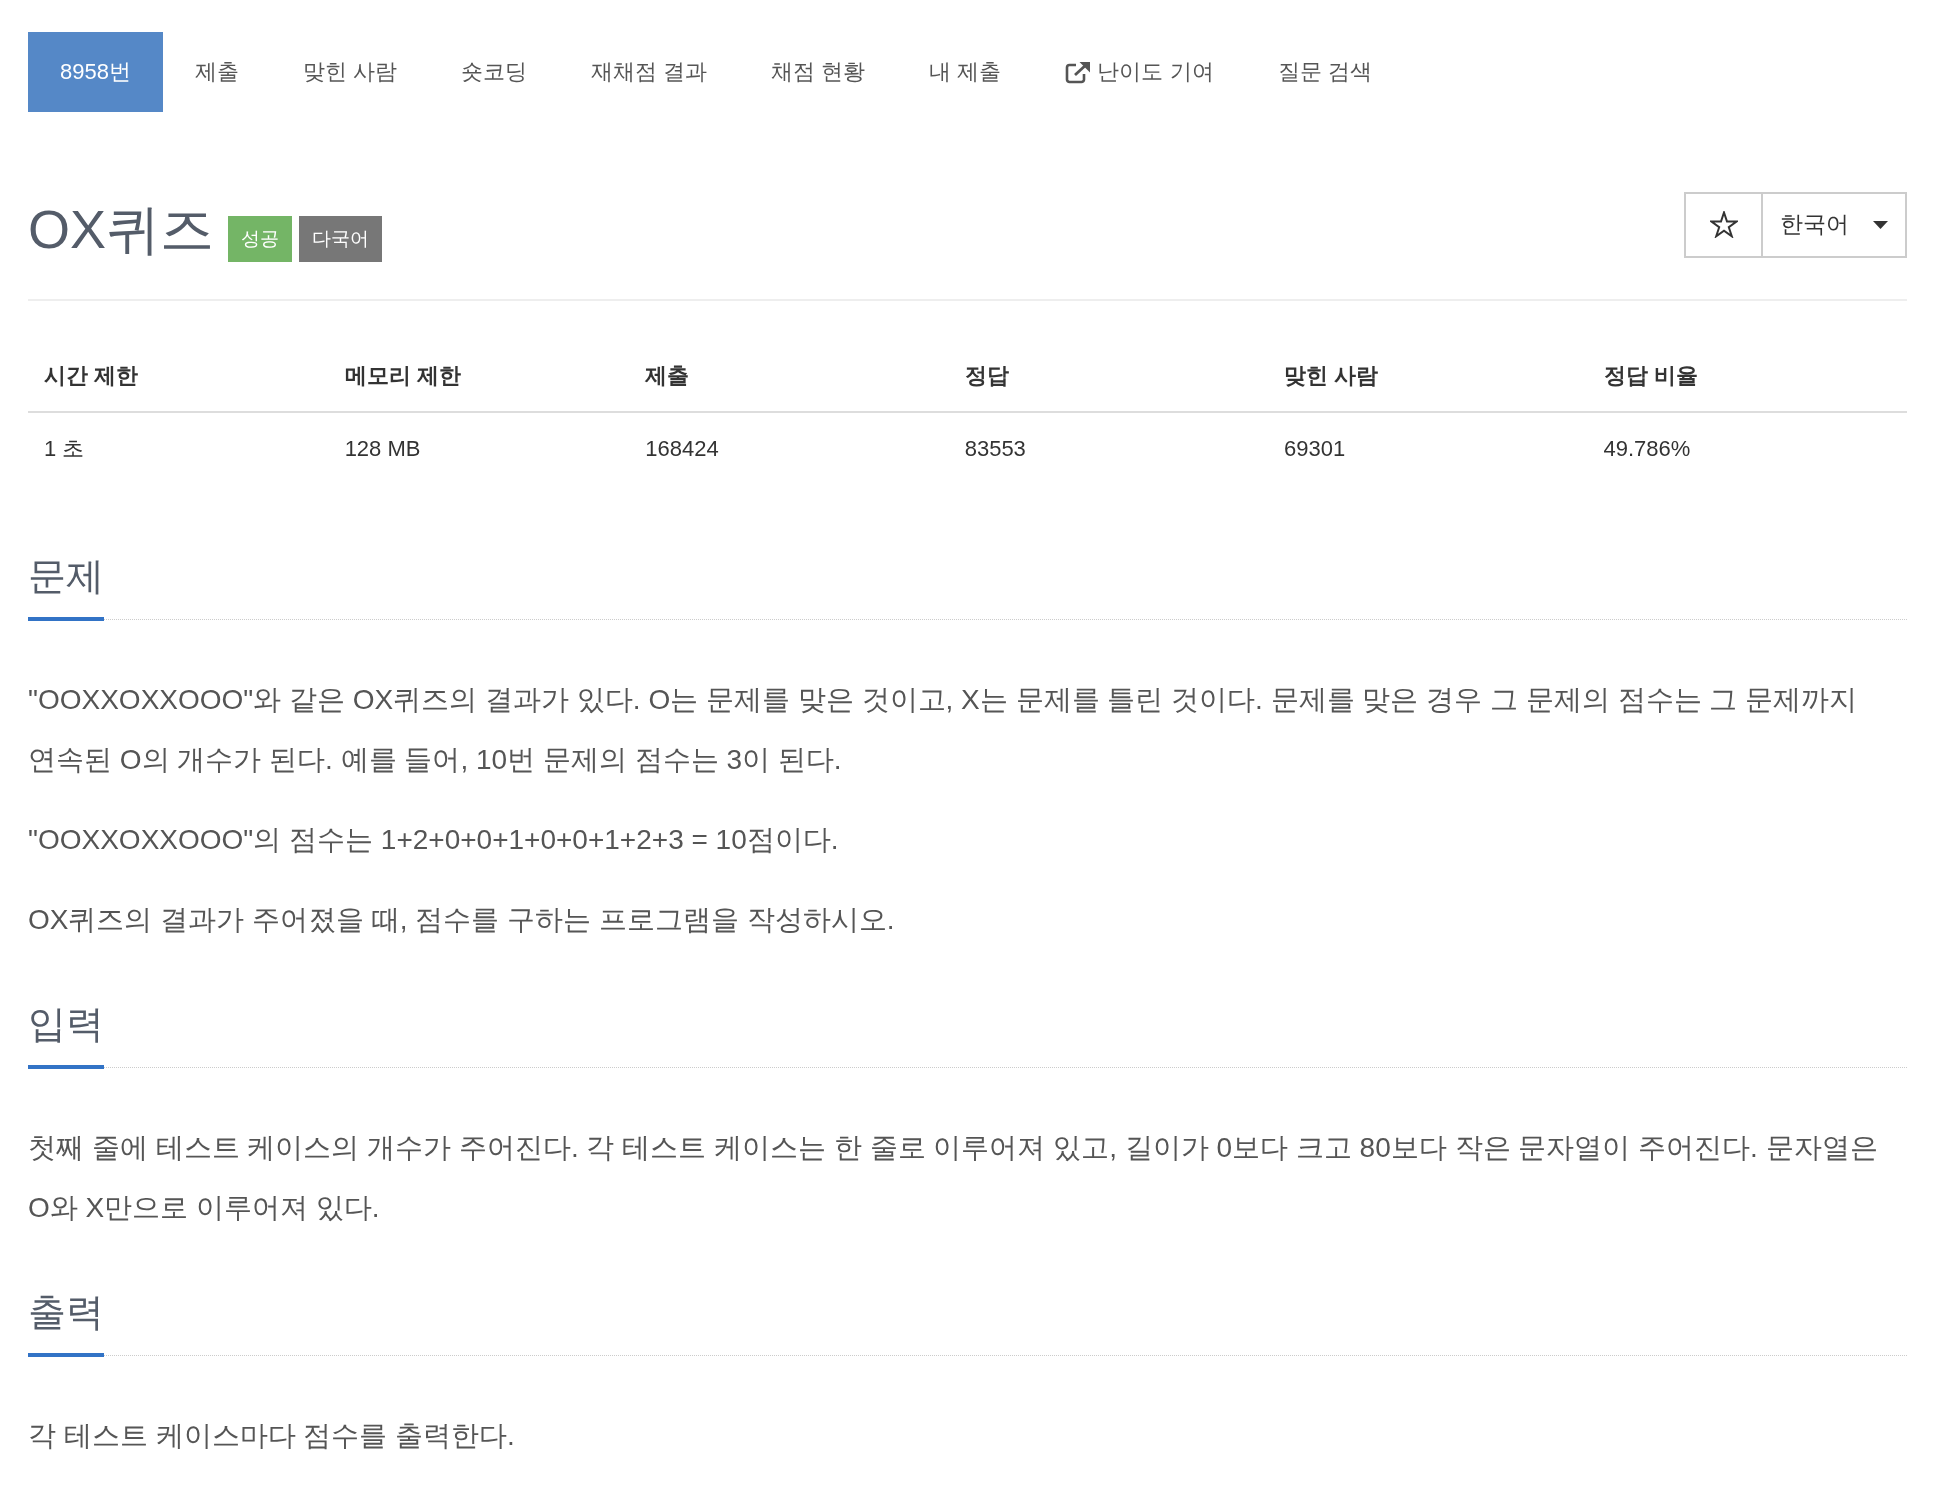 The height and width of the screenshot is (1494, 1960). Describe the element at coordinates (965, 72) in the screenshot. I see `nav-tab: 내 제출` at that location.